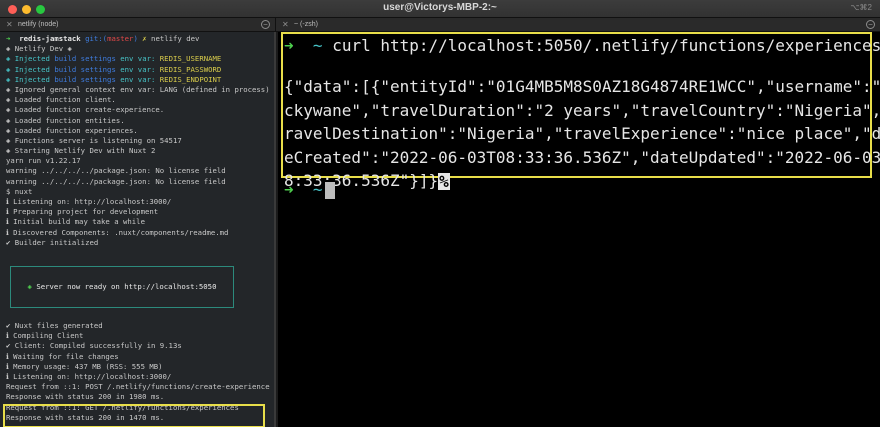 This screenshot has height=427, width=880. I want to click on window-title-bar: user@Victorys-MBP-2:~ ⌥⌘2, so click(440, 9).